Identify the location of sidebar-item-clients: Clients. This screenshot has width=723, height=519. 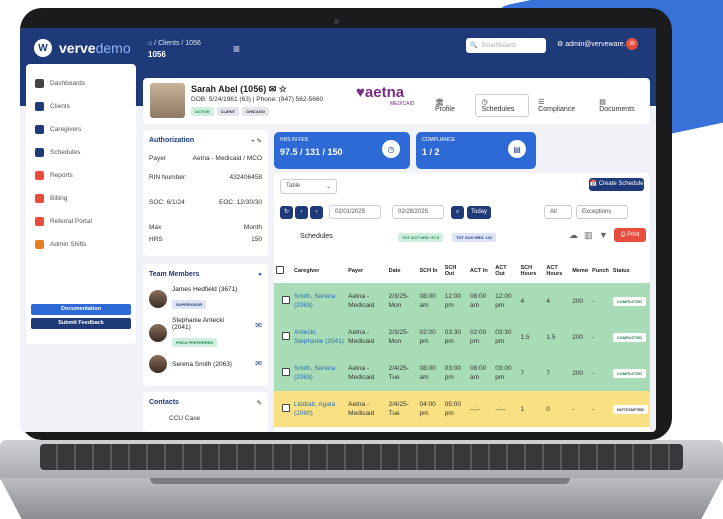
(81, 106).